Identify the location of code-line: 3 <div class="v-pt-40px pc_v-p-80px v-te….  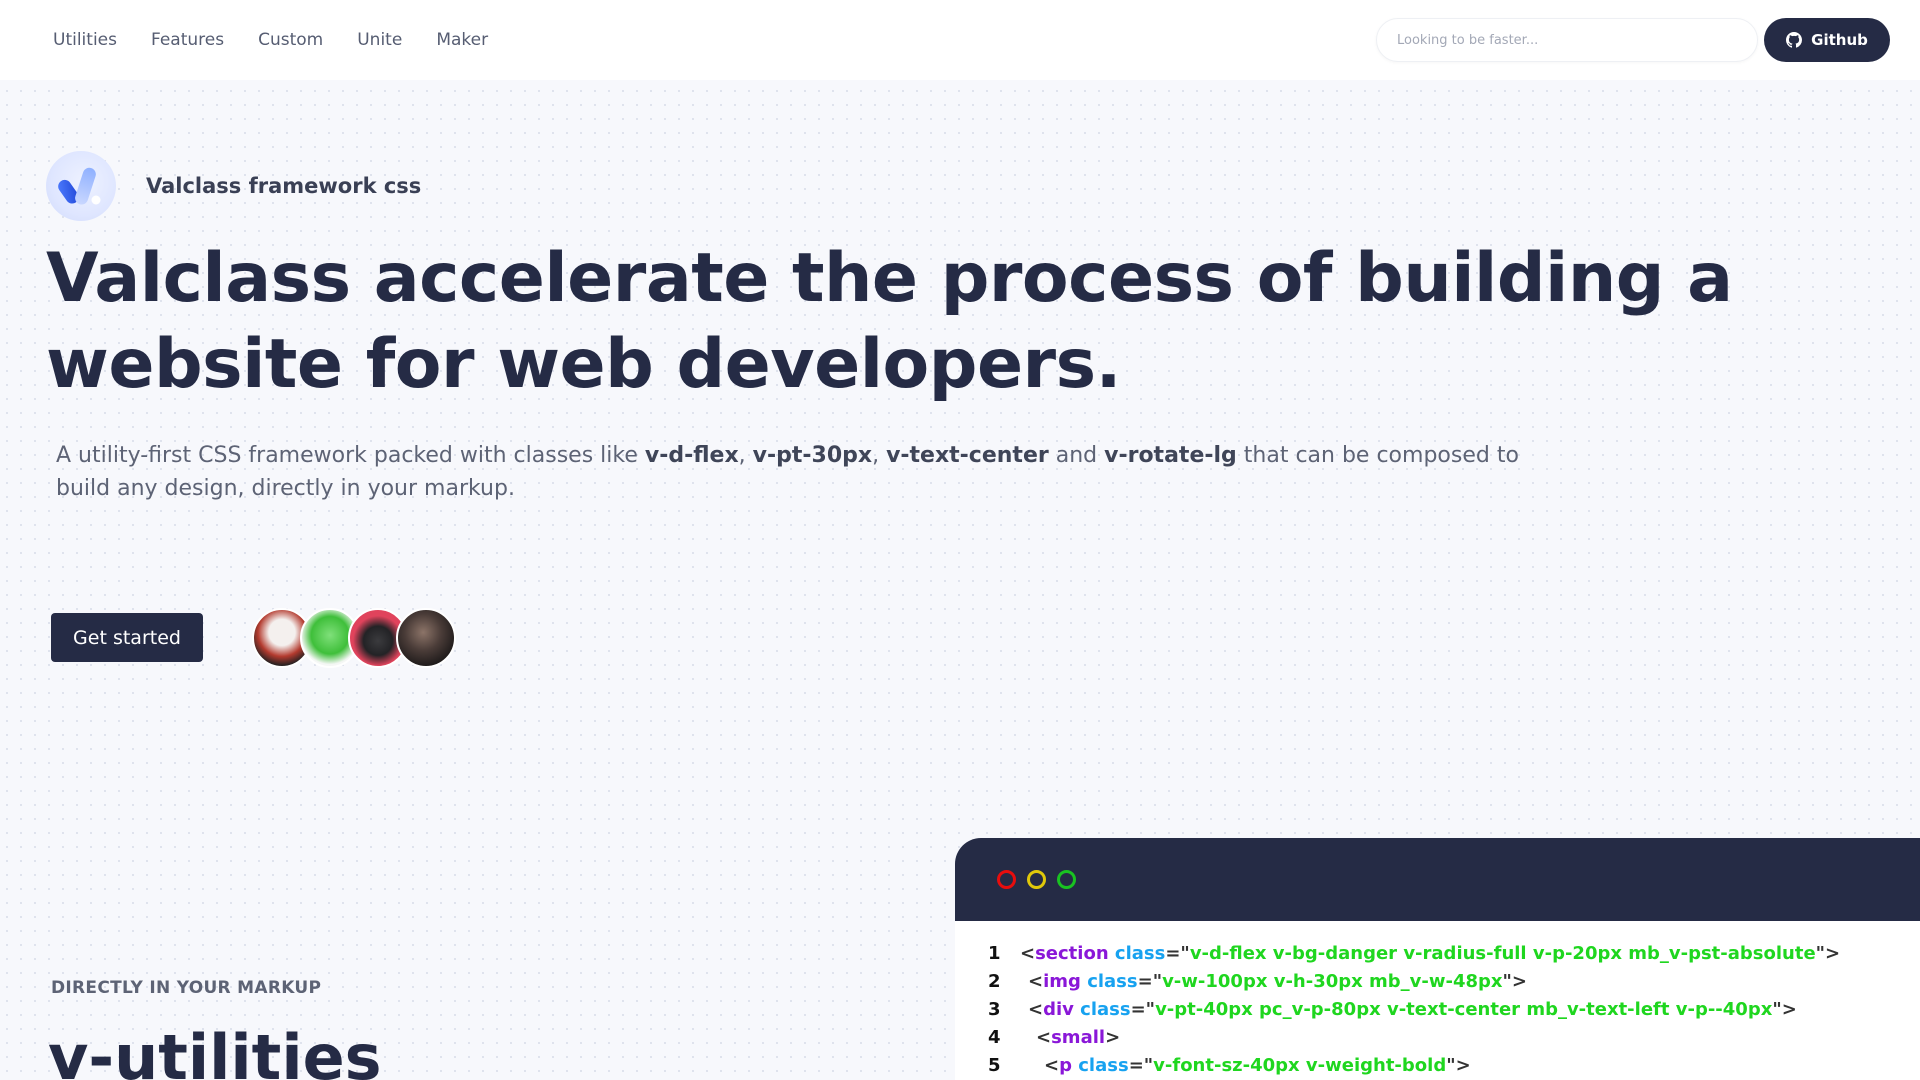
(1437, 1009).